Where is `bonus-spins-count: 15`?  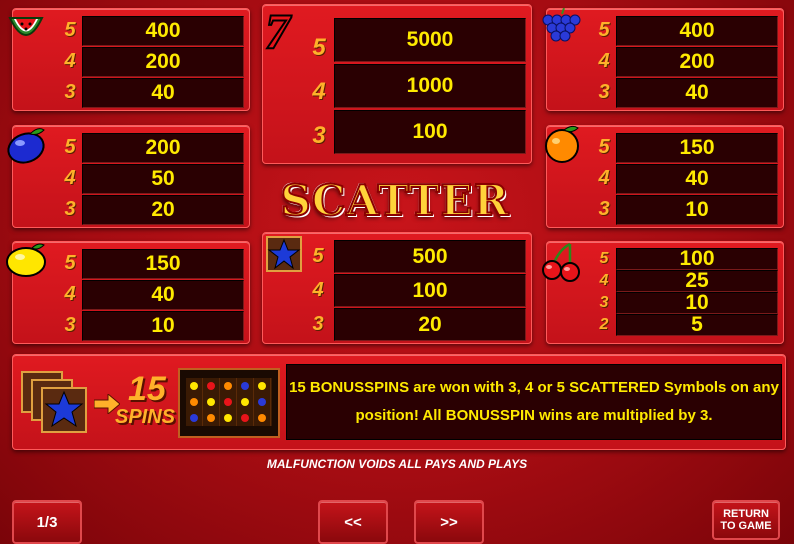 bonus-spins-count: 15 is located at coordinates (147, 389).